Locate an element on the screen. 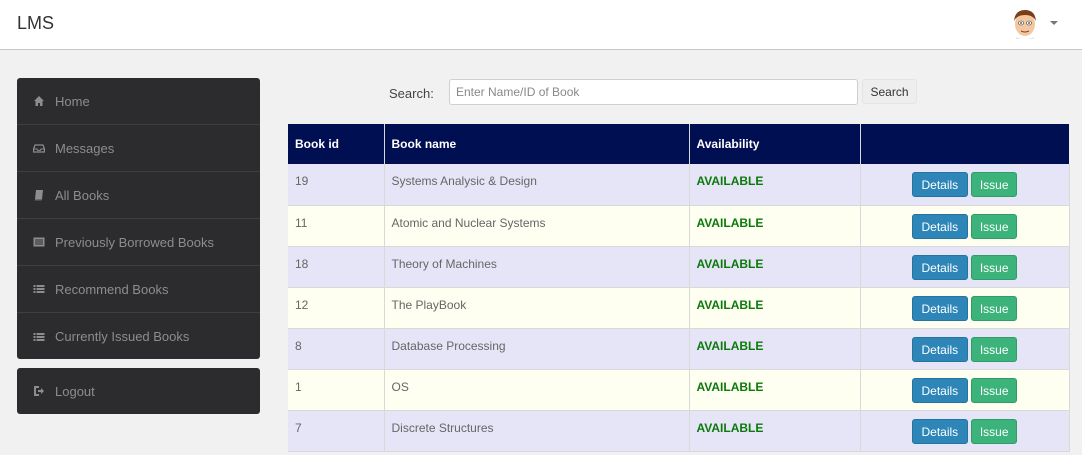 This screenshot has height=455, width=1082. search-label: Search: is located at coordinates (411, 93).